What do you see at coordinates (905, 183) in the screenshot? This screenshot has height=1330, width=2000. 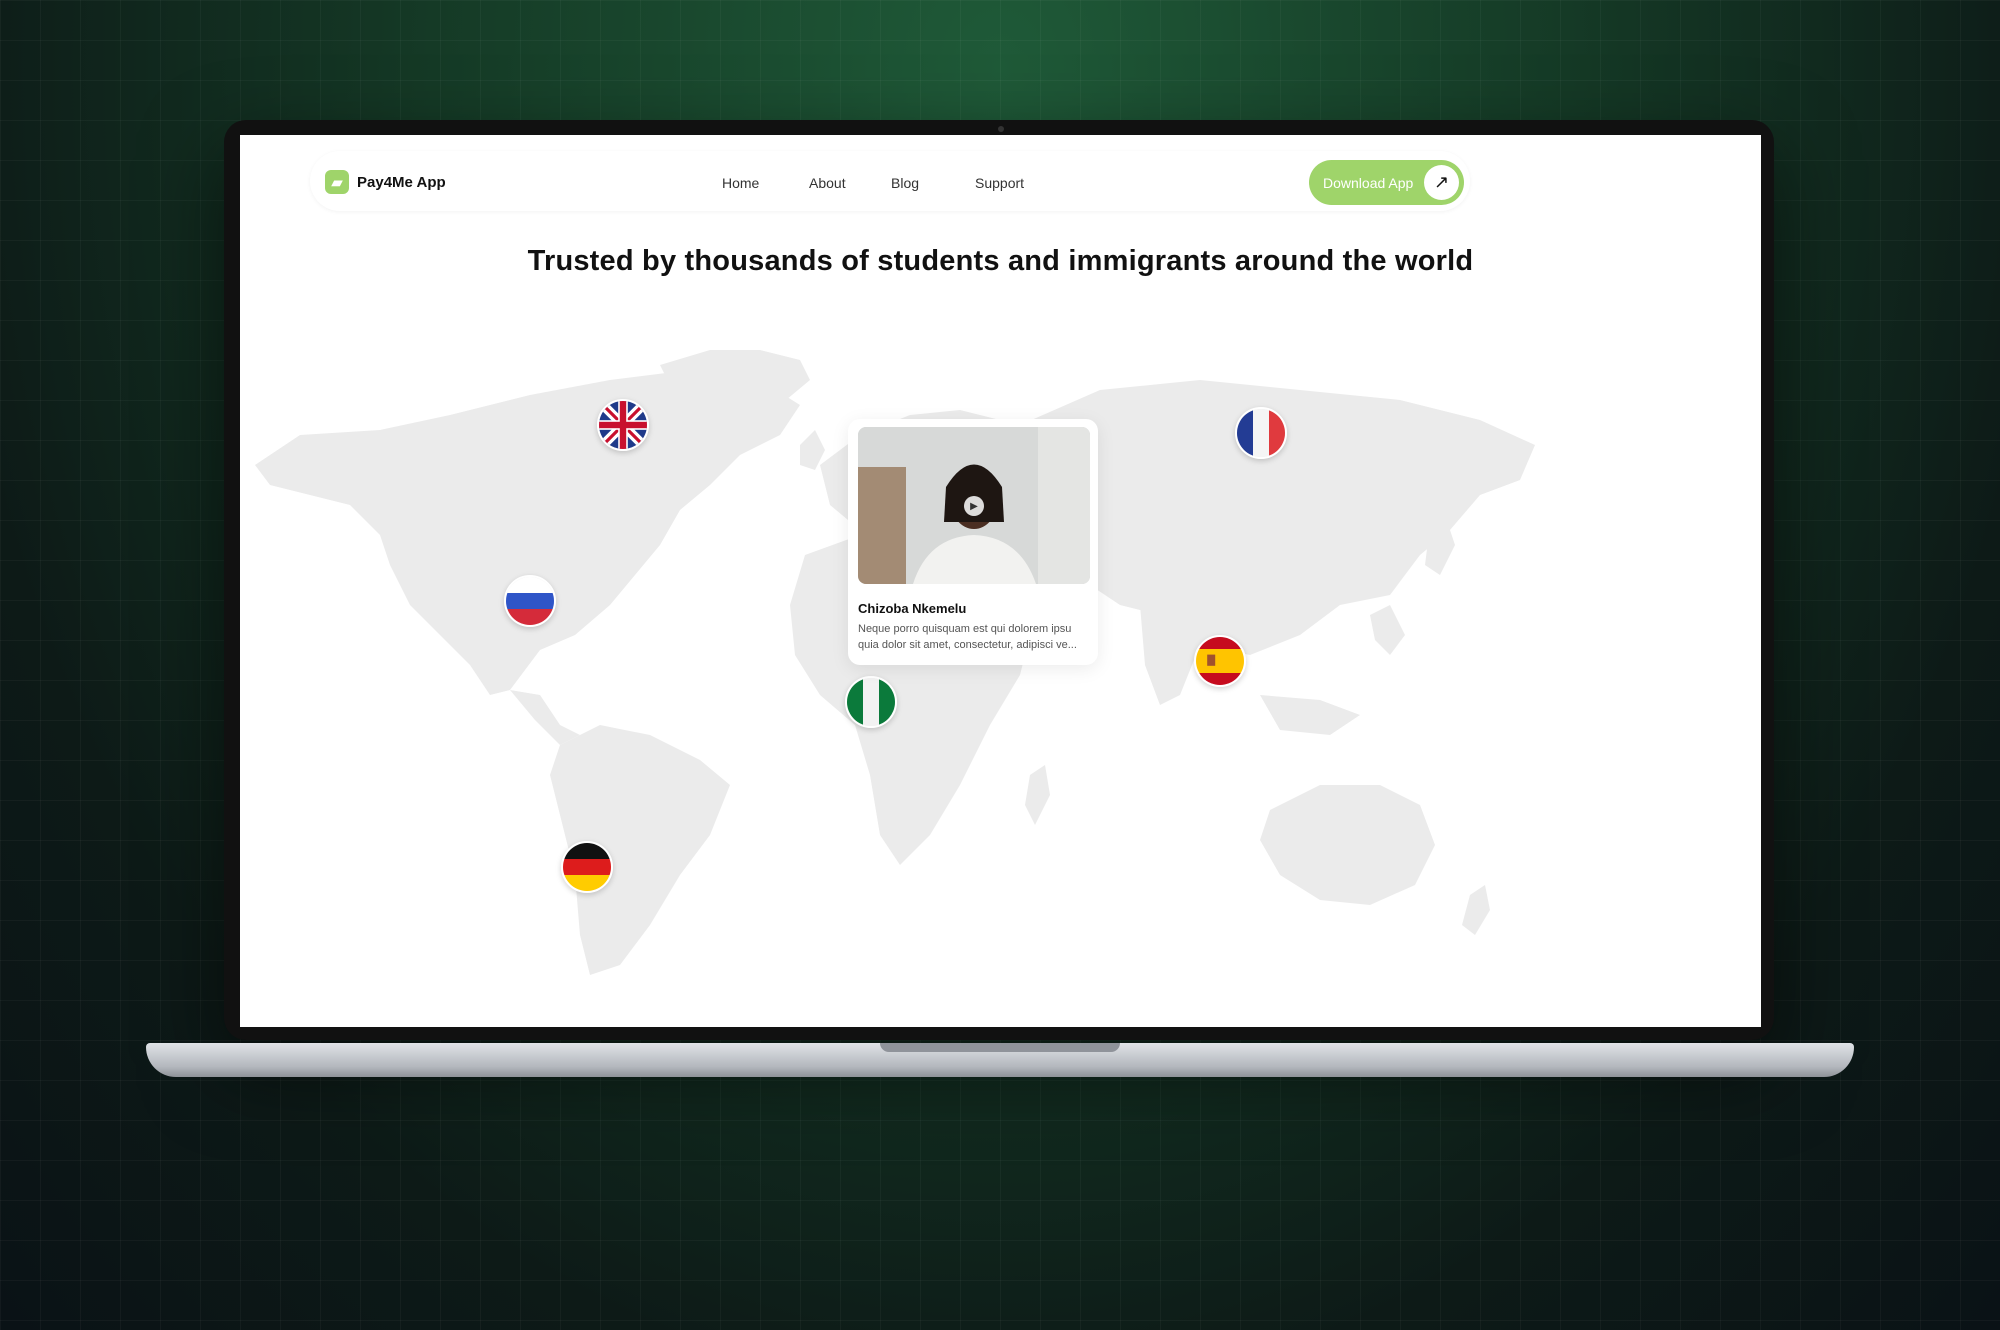 I see `nav-link-blog: Blog` at bounding box center [905, 183].